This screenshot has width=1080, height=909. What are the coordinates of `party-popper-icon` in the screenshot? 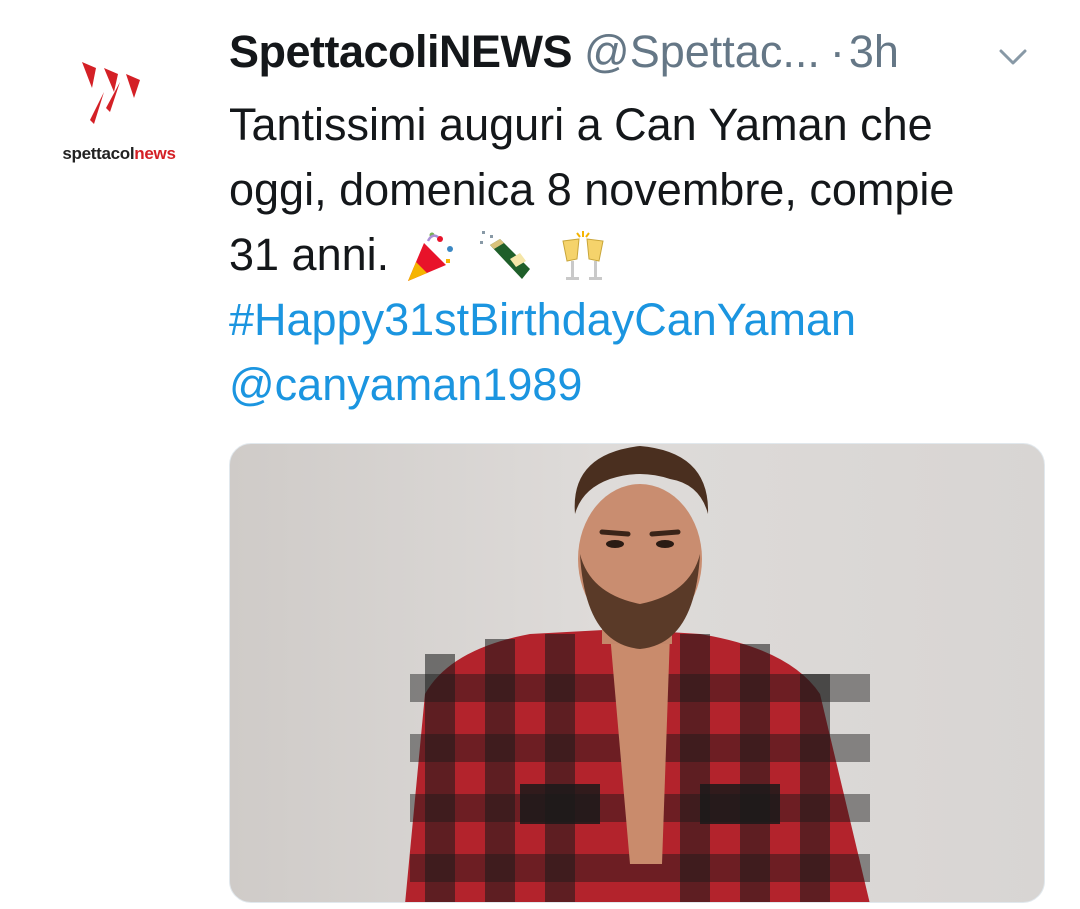 It's located at (430, 257).